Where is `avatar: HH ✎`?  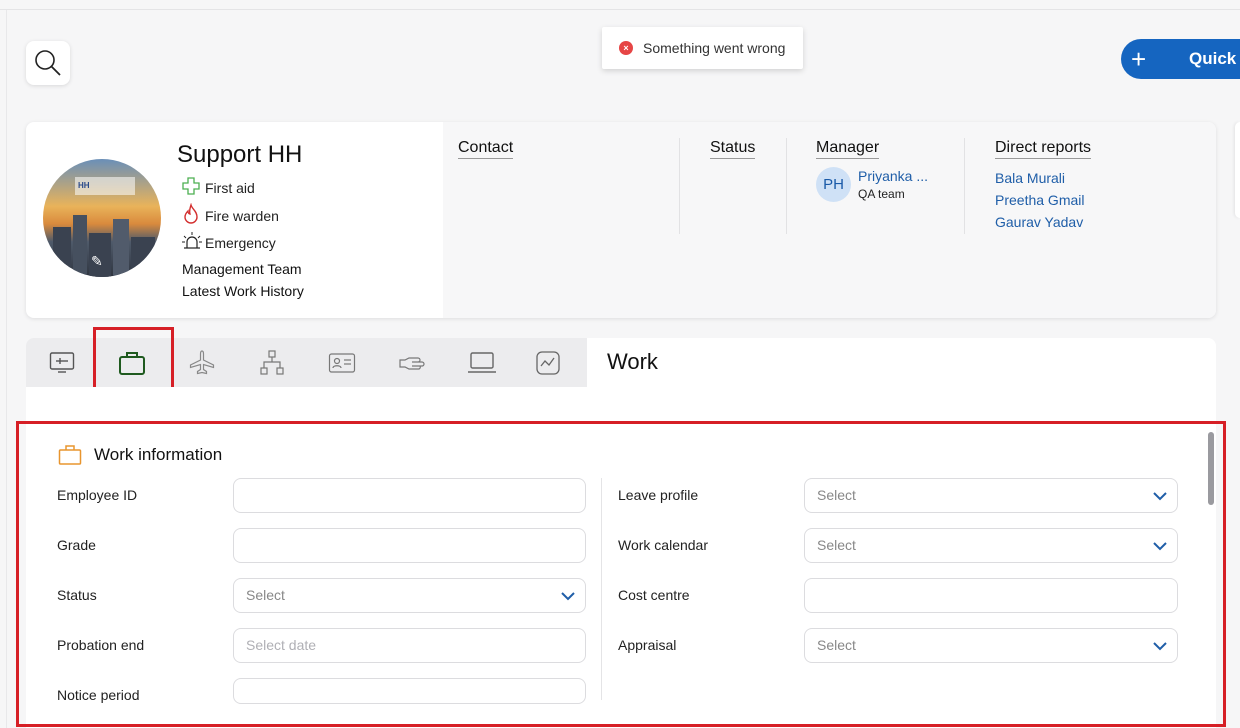 avatar: HH ✎ is located at coordinates (102, 218).